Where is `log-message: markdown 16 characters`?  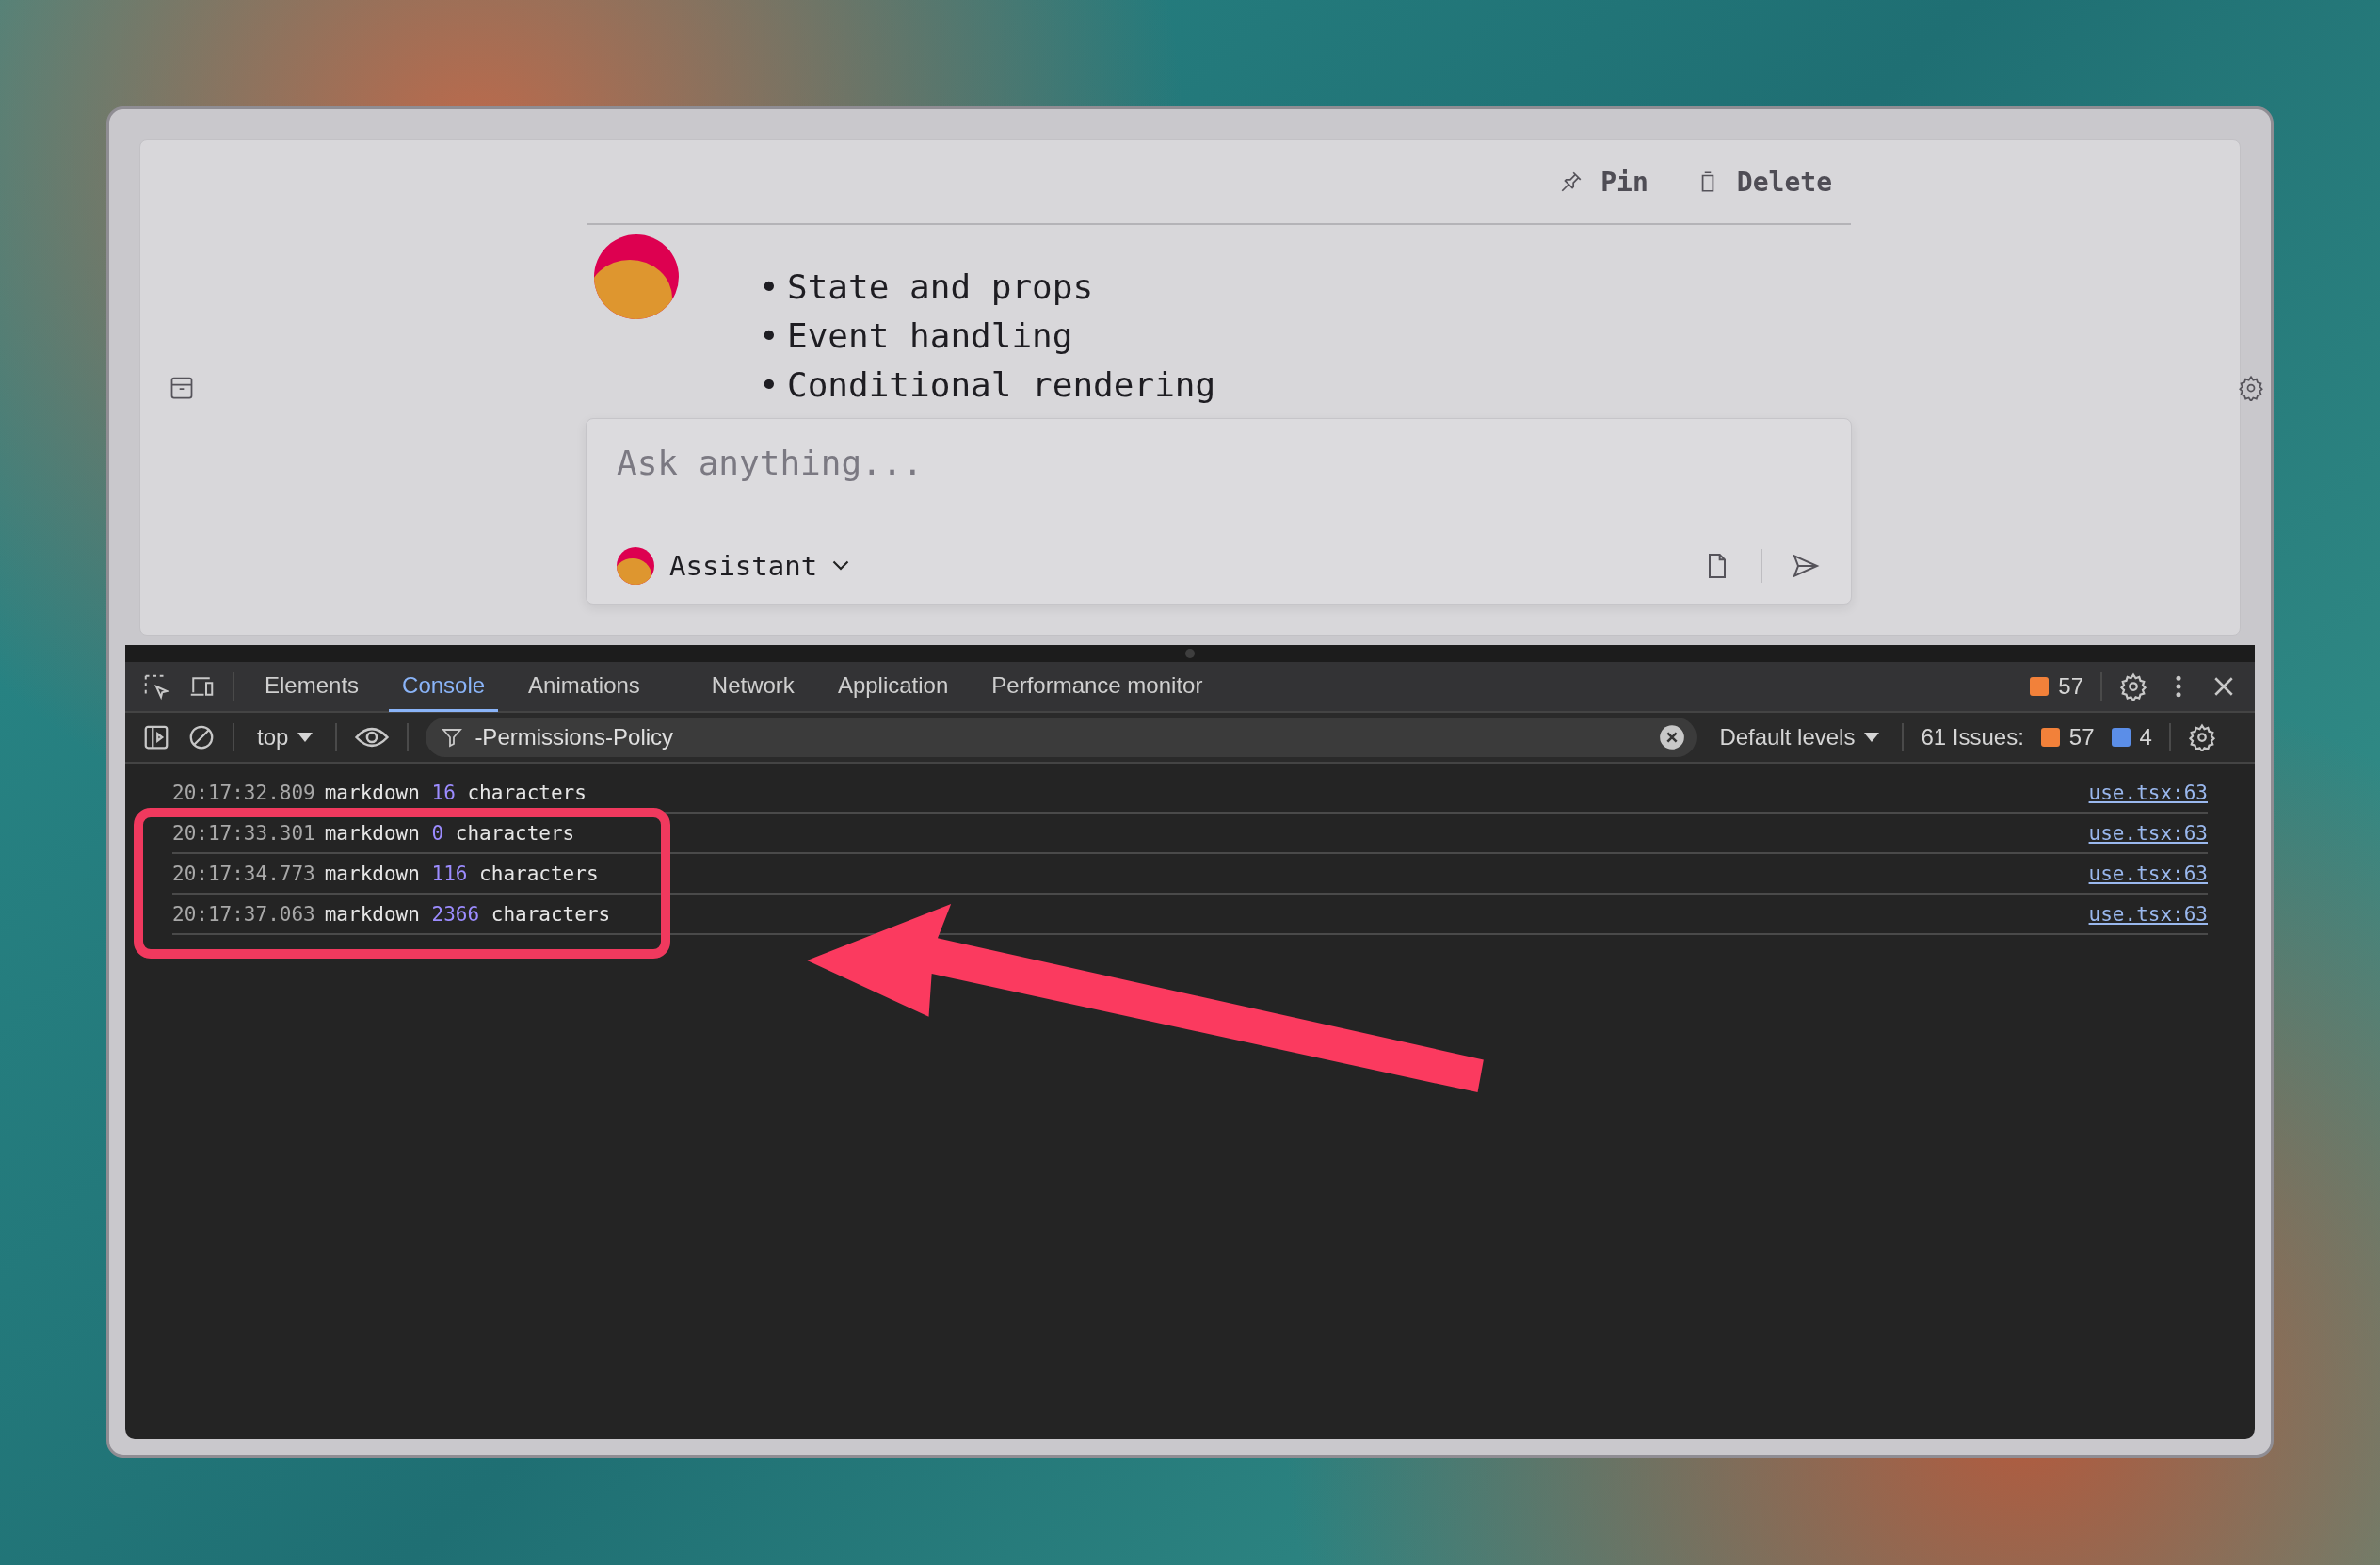
log-message: markdown 16 characters is located at coordinates (455, 792).